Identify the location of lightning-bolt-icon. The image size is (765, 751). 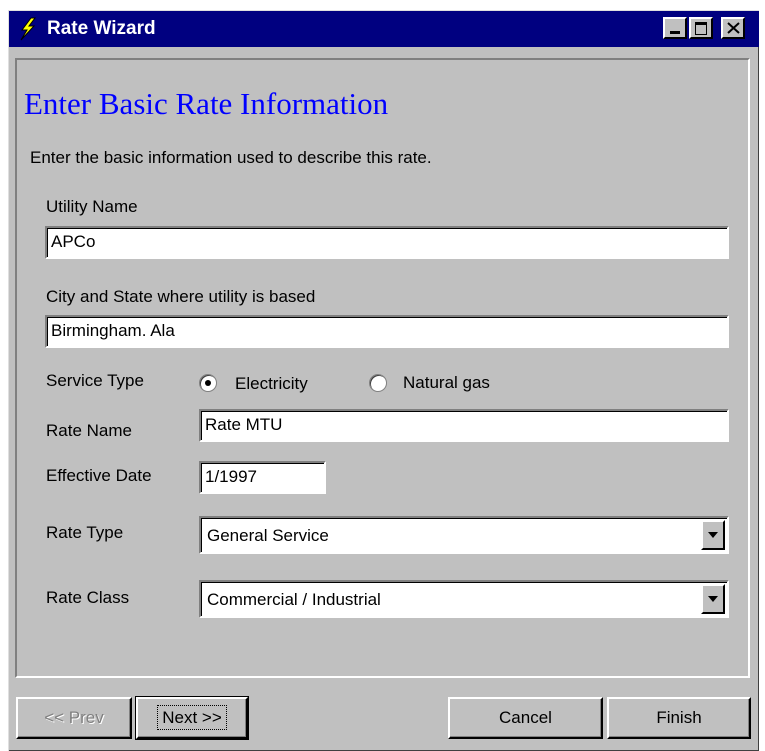
(28, 29).